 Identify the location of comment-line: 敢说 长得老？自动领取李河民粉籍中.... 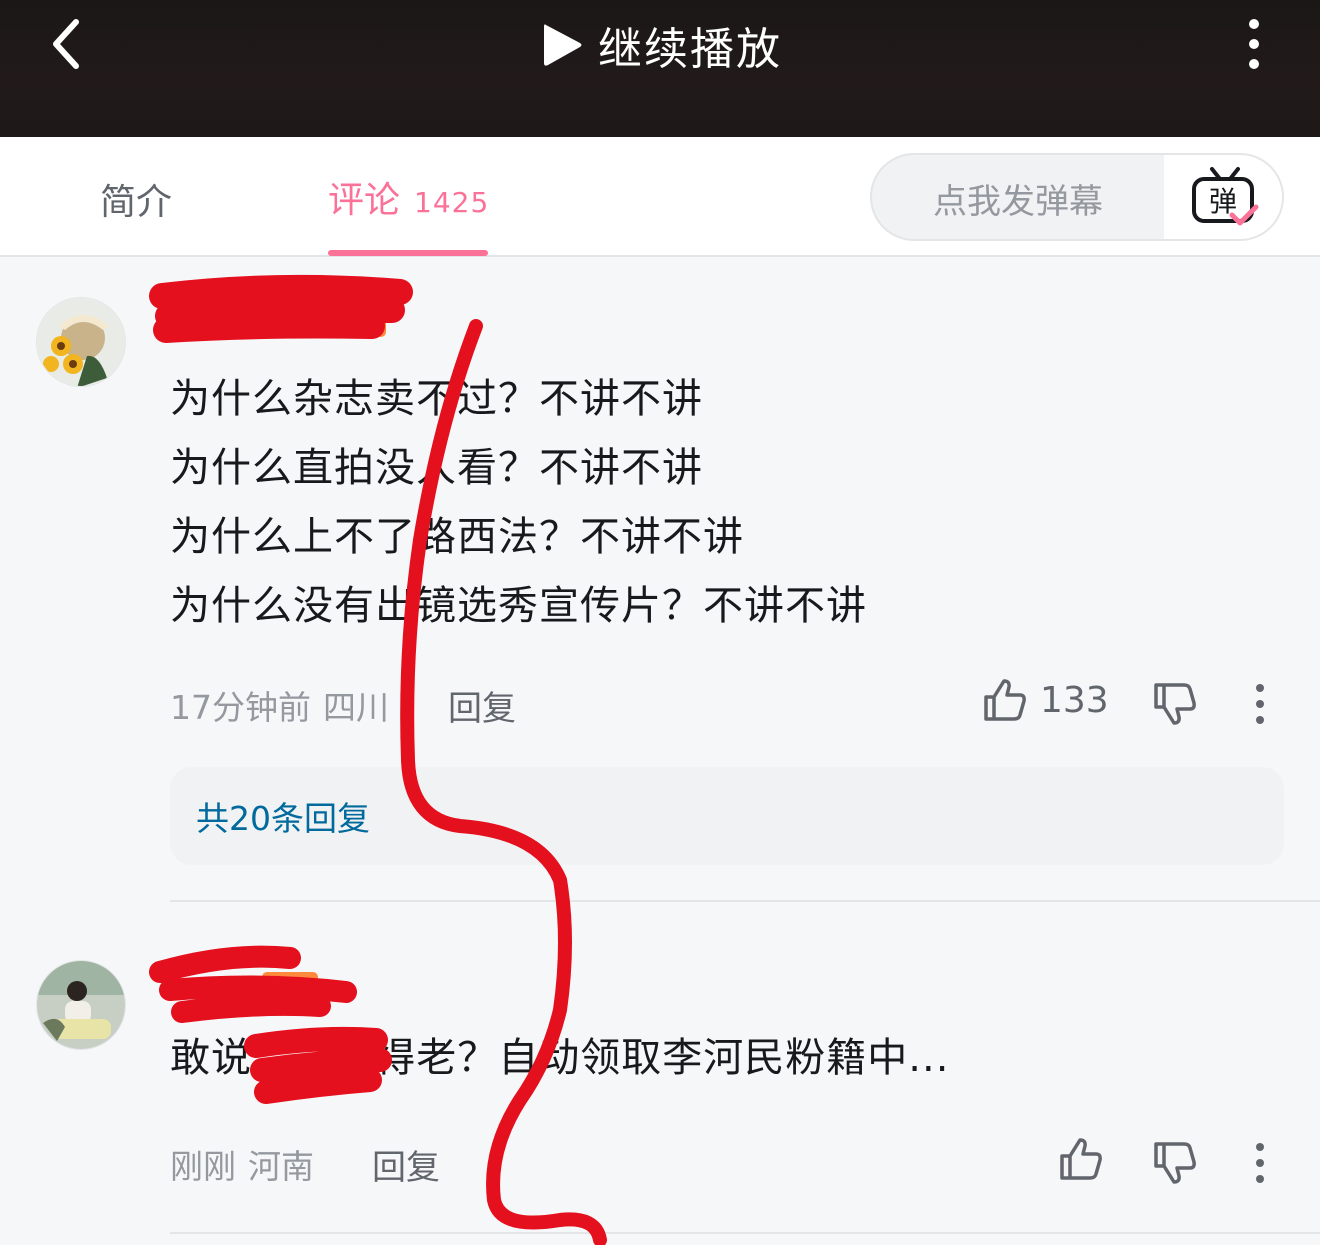
(560, 1058).